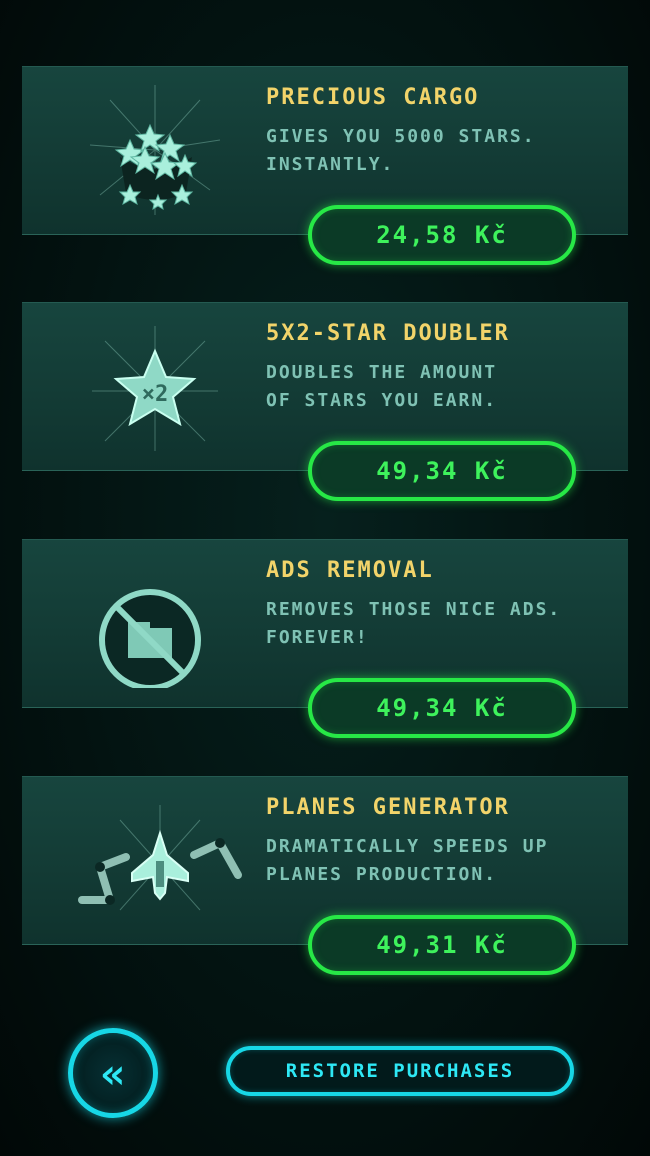 This screenshot has height=1156, width=650. What do you see at coordinates (431, 624) in the screenshot?
I see `item-description: REMOVES THOSE NICE ADS. FOREVER!` at bounding box center [431, 624].